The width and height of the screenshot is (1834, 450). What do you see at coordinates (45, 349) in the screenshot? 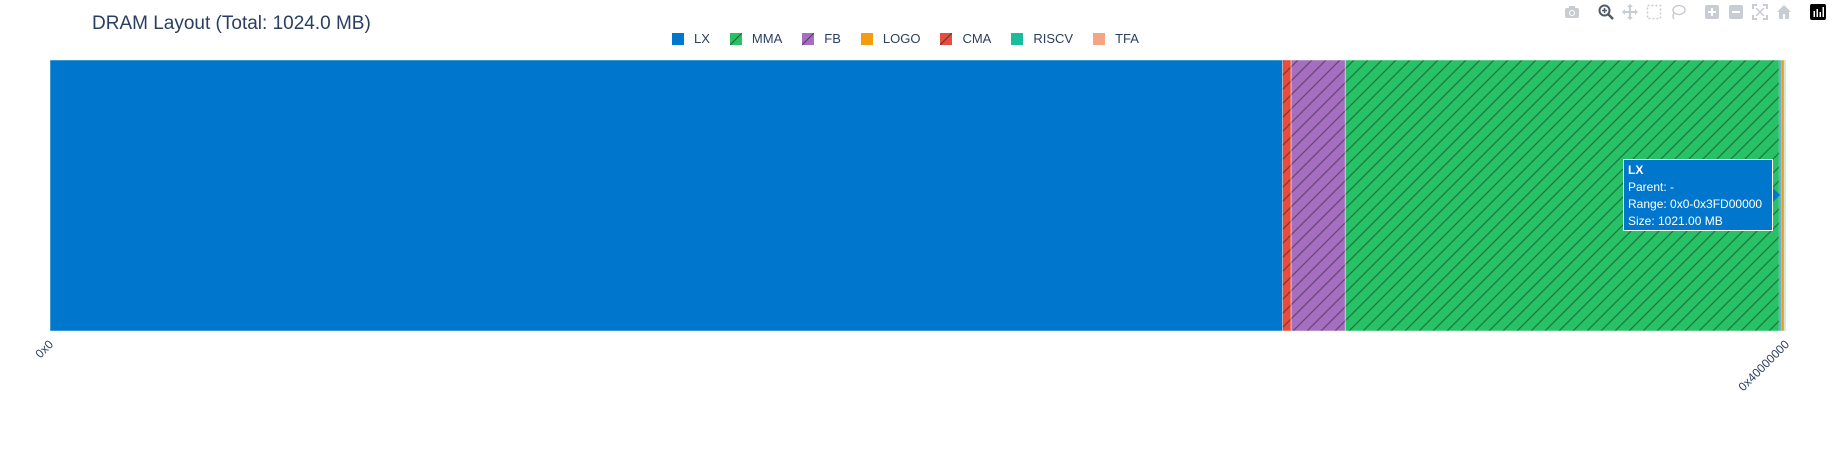
I see `x-tick-label: 0x0` at bounding box center [45, 349].